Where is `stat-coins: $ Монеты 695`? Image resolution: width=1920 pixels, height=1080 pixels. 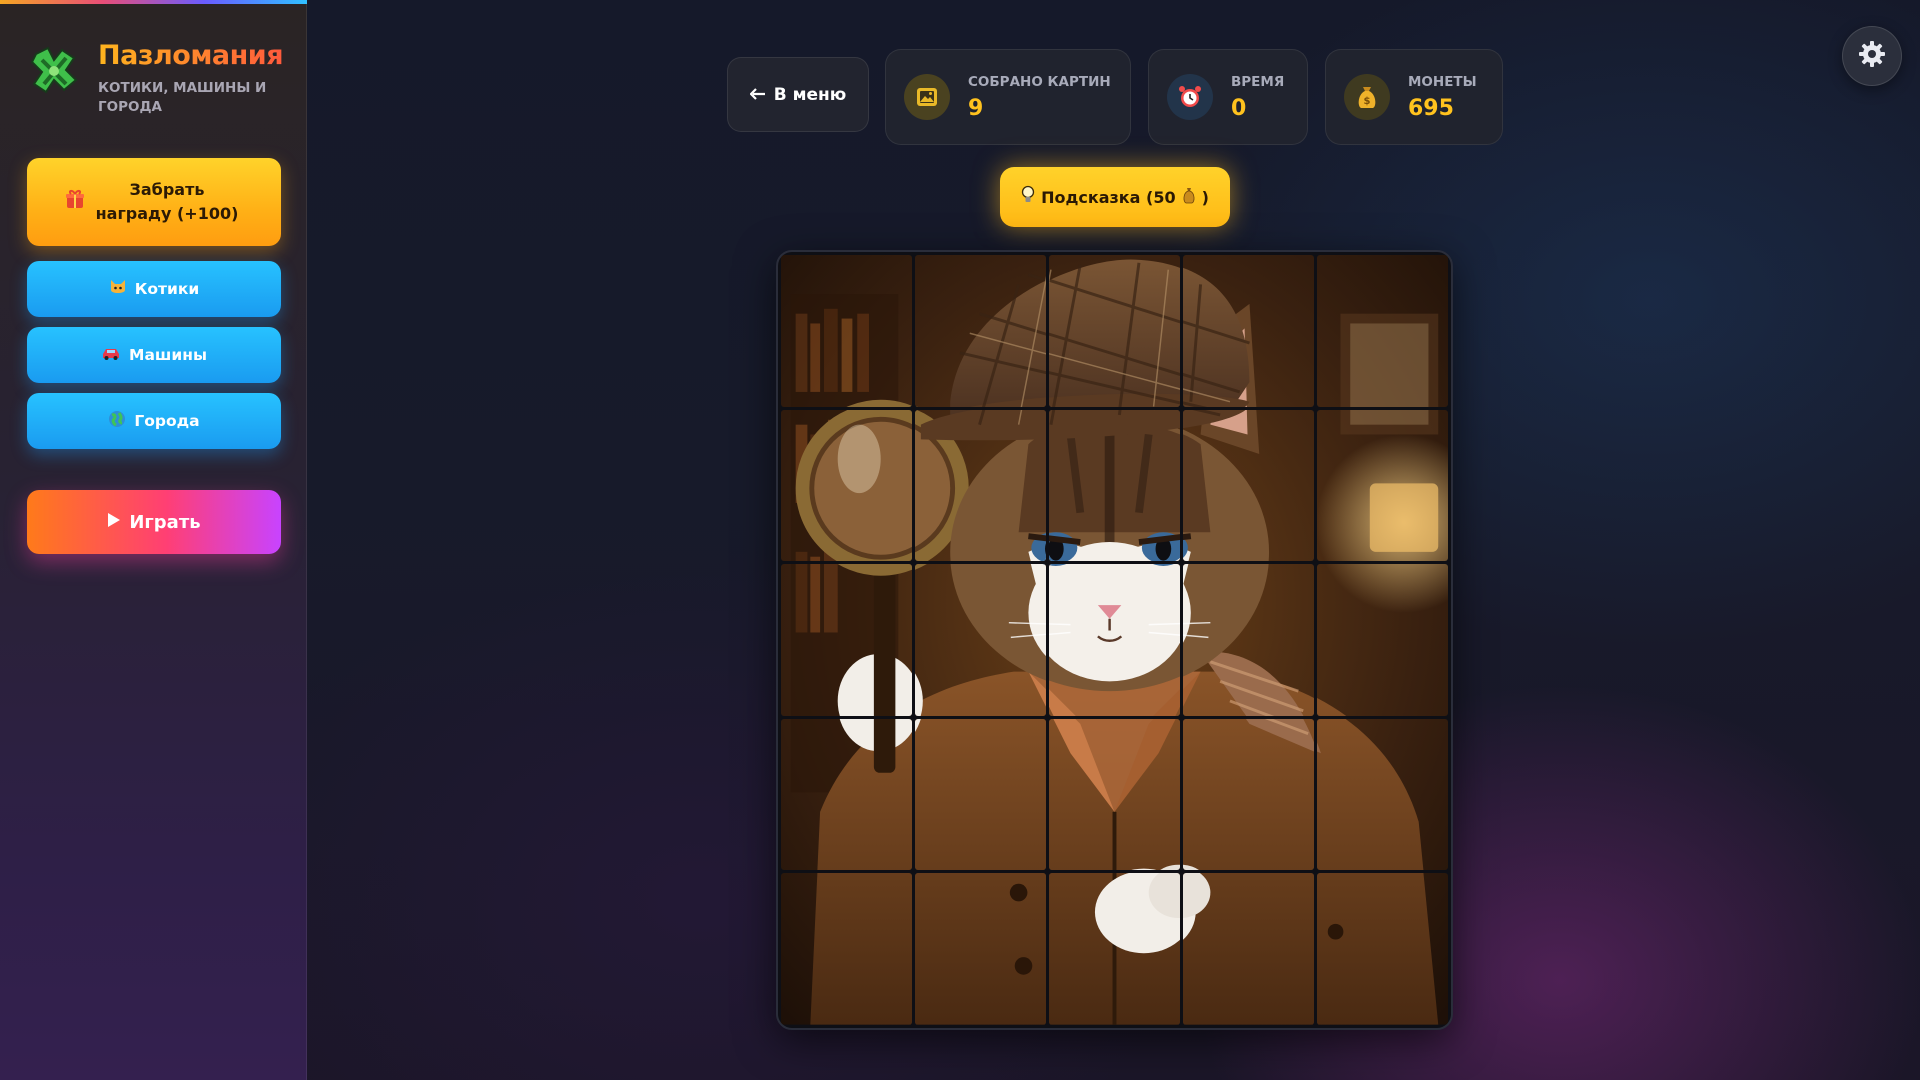 stat-coins: $ Монеты 695 is located at coordinates (1414, 97).